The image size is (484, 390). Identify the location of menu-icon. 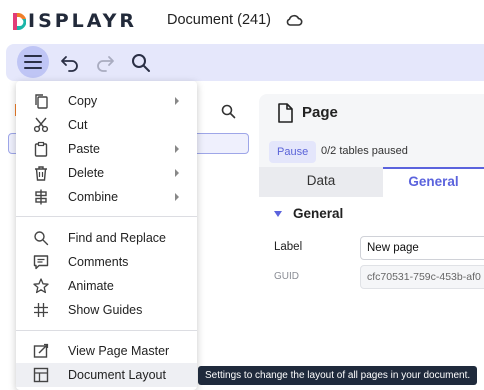
(33, 62).